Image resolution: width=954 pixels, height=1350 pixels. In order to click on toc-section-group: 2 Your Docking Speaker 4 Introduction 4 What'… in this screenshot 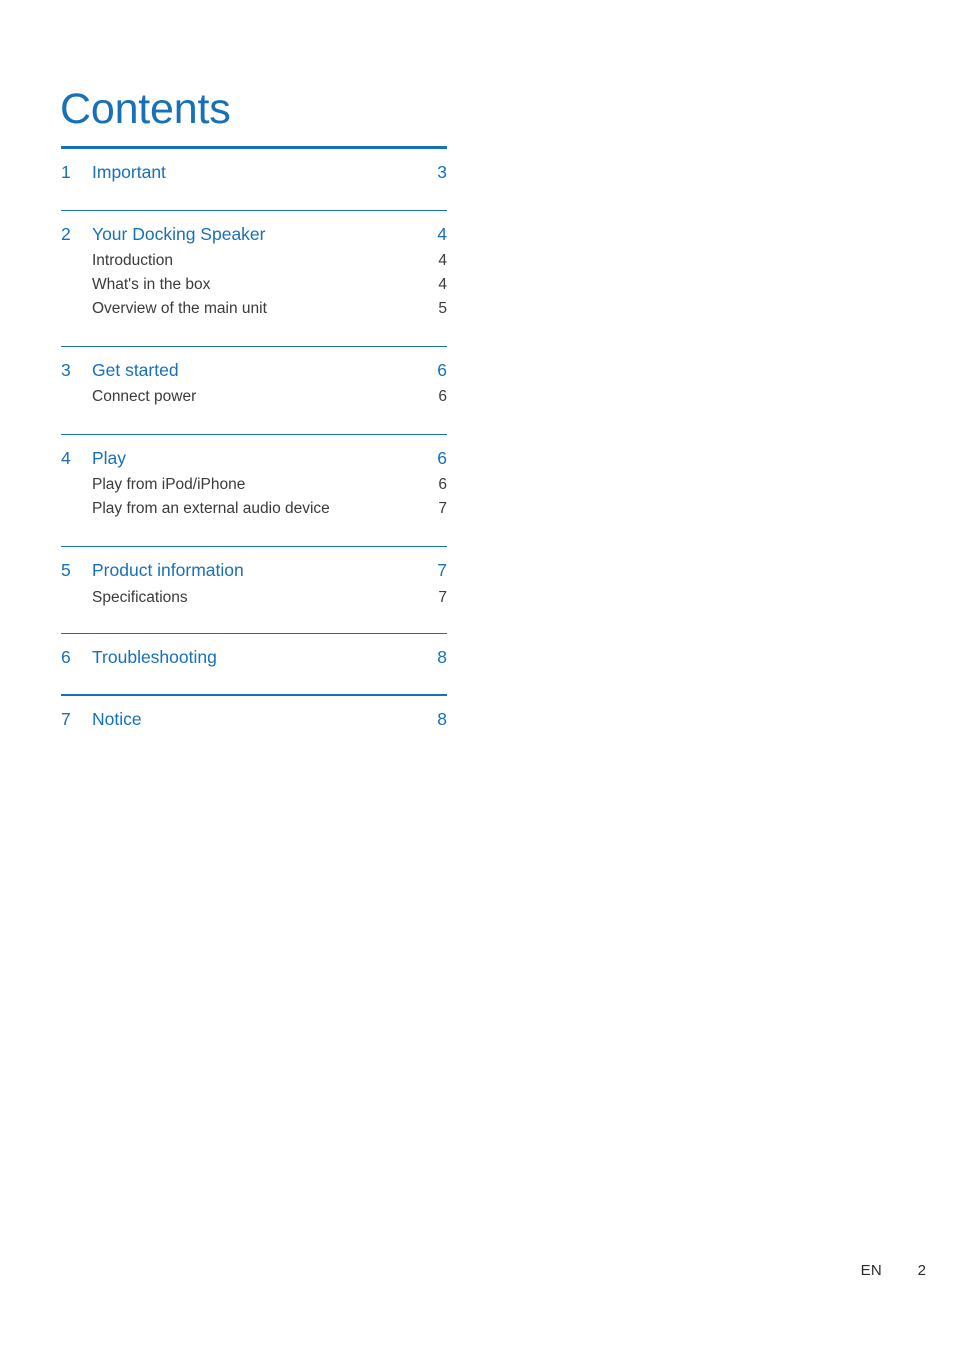, I will do `click(254, 252)`.